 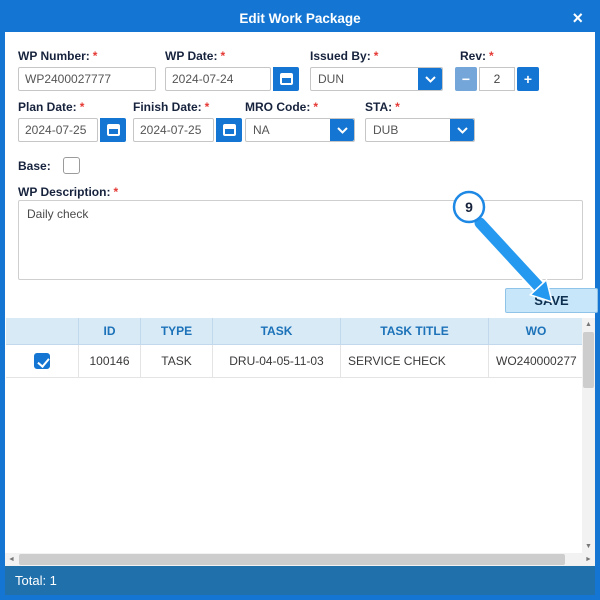 What do you see at coordinates (551, 300) in the screenshot?
I see `save-button: SAVE` at bounding box center [551, 300].